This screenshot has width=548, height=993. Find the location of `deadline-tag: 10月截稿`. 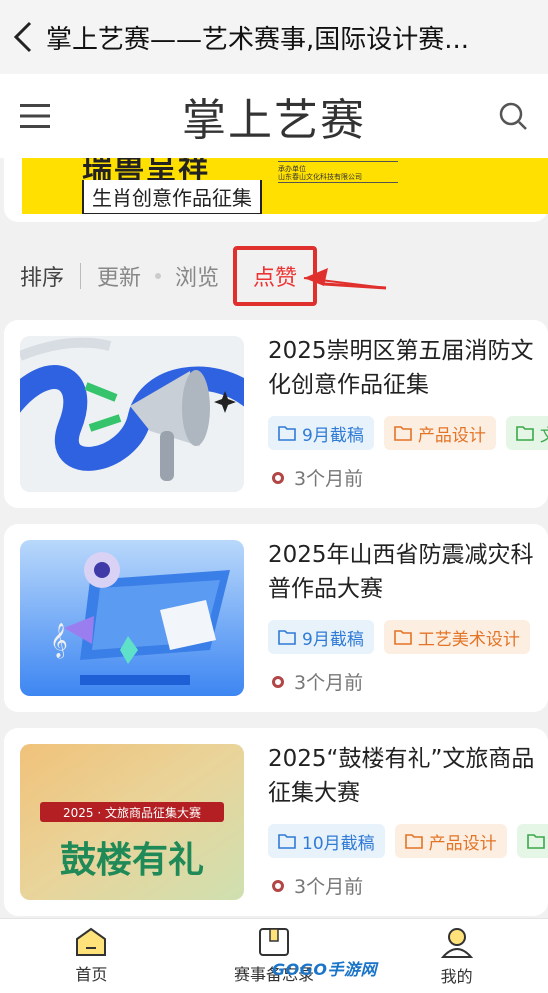

deadline-tag: 10月截稿 is located at coordinates (326, 841).